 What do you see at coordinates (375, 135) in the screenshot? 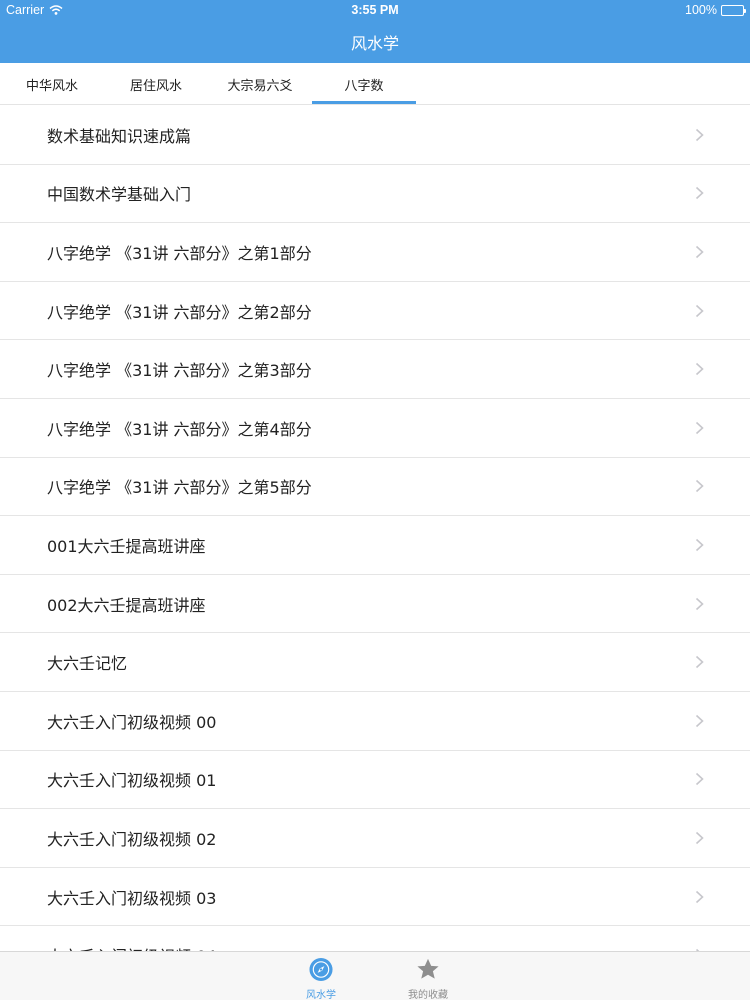
I see `list-item: 数术基础知识速成篇` at bounding box center [375, 135].